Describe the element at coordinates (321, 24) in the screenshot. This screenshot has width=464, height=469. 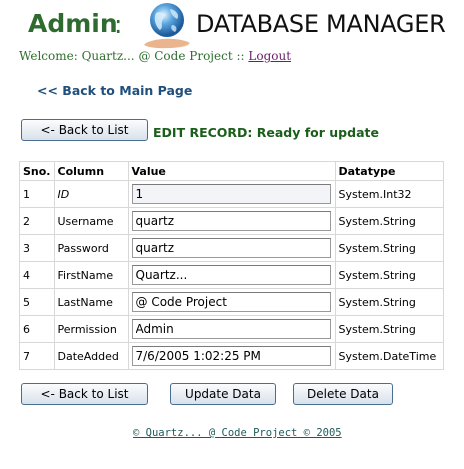
I see `page-title: DATABASE MANAGER` at that location.